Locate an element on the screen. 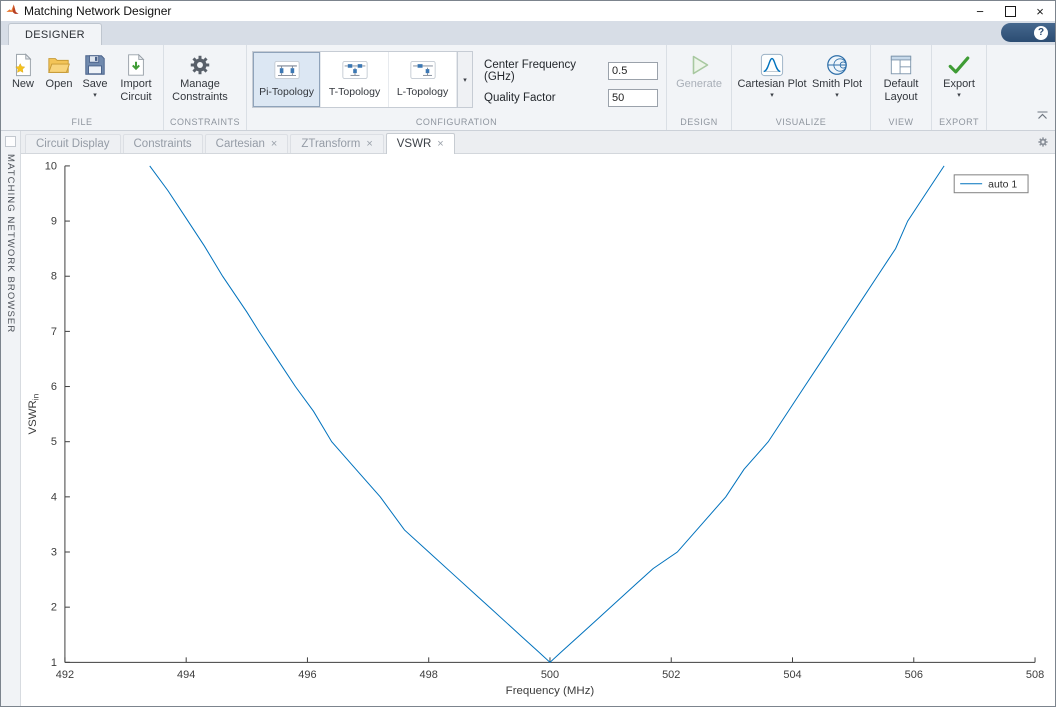  topology-gallery: Pi-Topology T-Topology L-Topology ▾ is located at coordinates (363, 79).